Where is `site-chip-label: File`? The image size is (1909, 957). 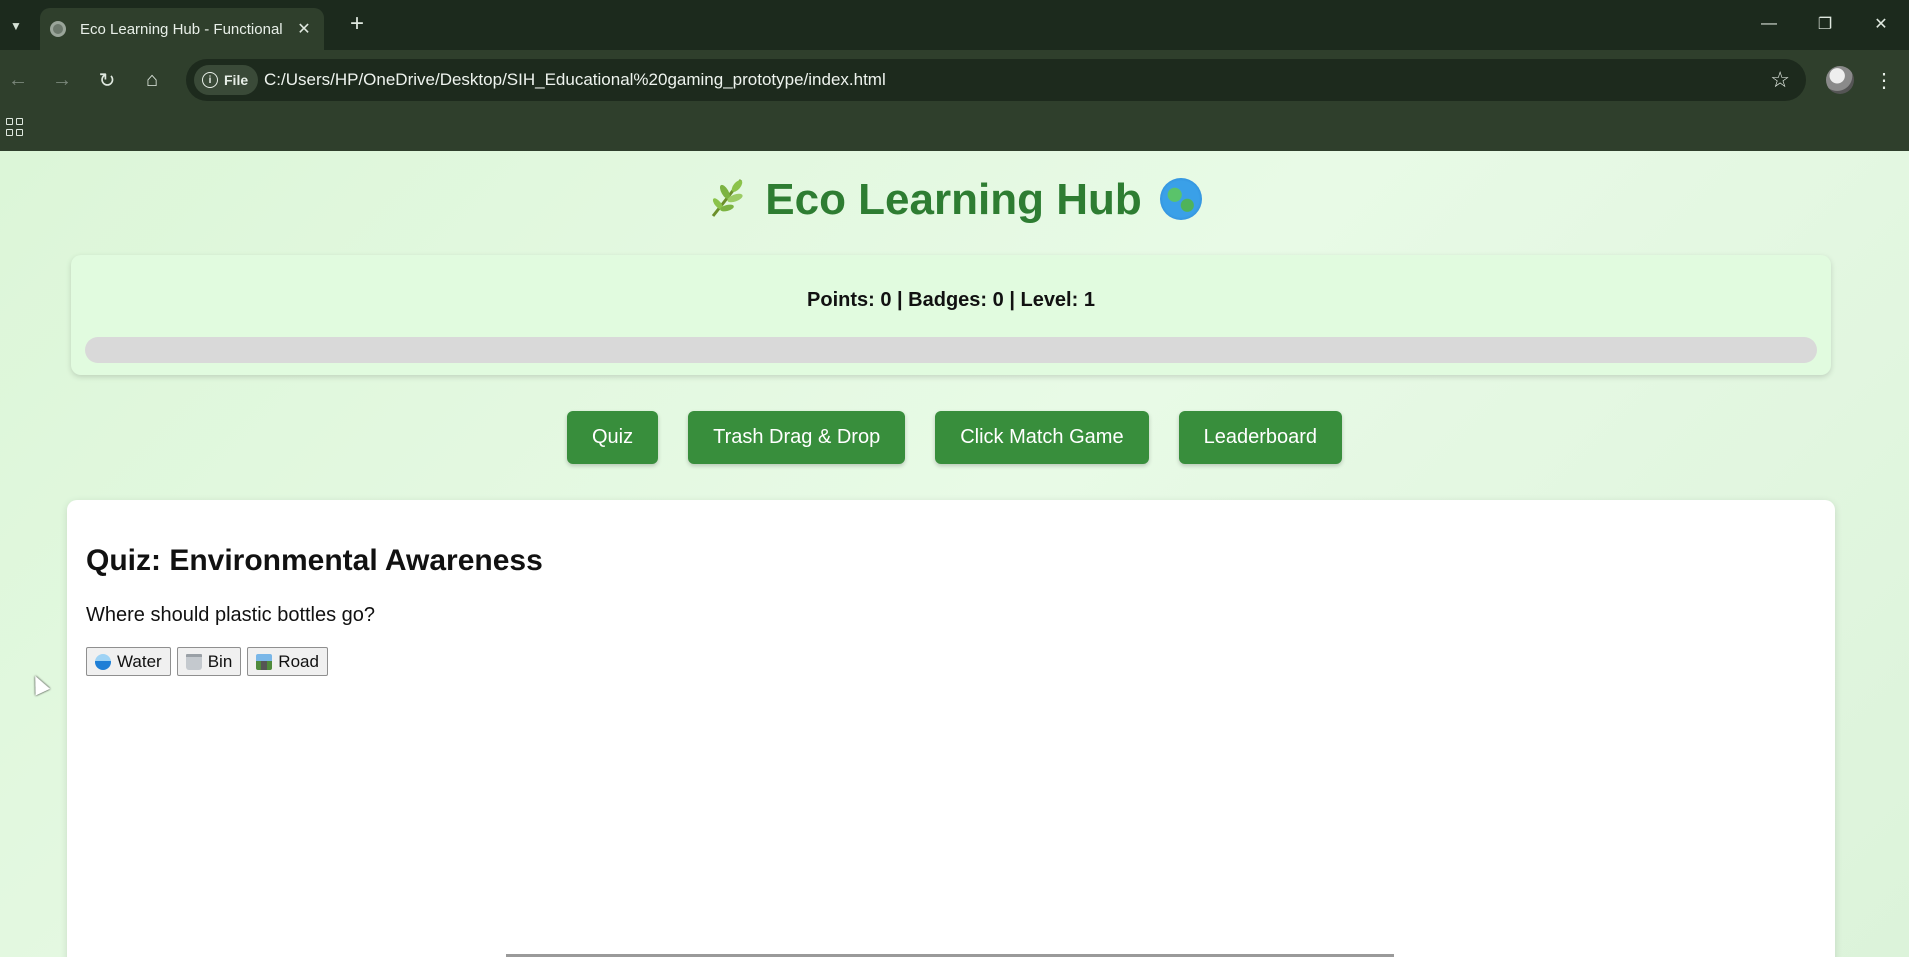 site-chip-label: File is located at coordinates (236, 80).